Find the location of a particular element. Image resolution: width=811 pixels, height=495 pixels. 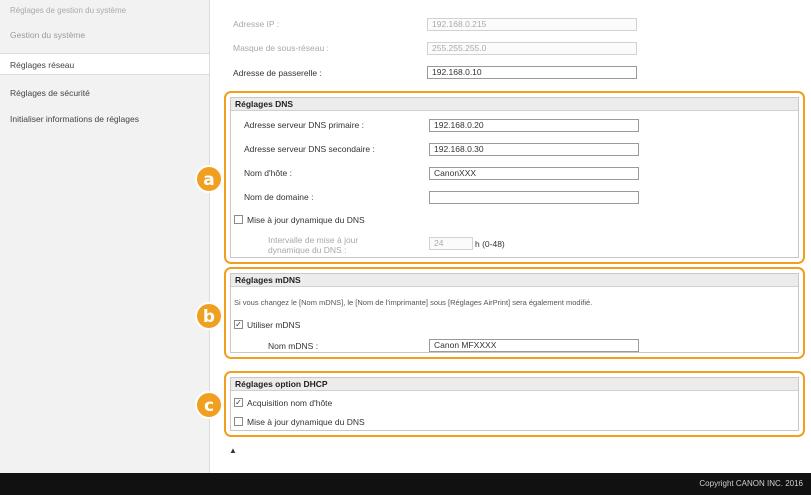

copyright-text: Copyright CANON INC. 2016 is located at coordinates (751, 483).